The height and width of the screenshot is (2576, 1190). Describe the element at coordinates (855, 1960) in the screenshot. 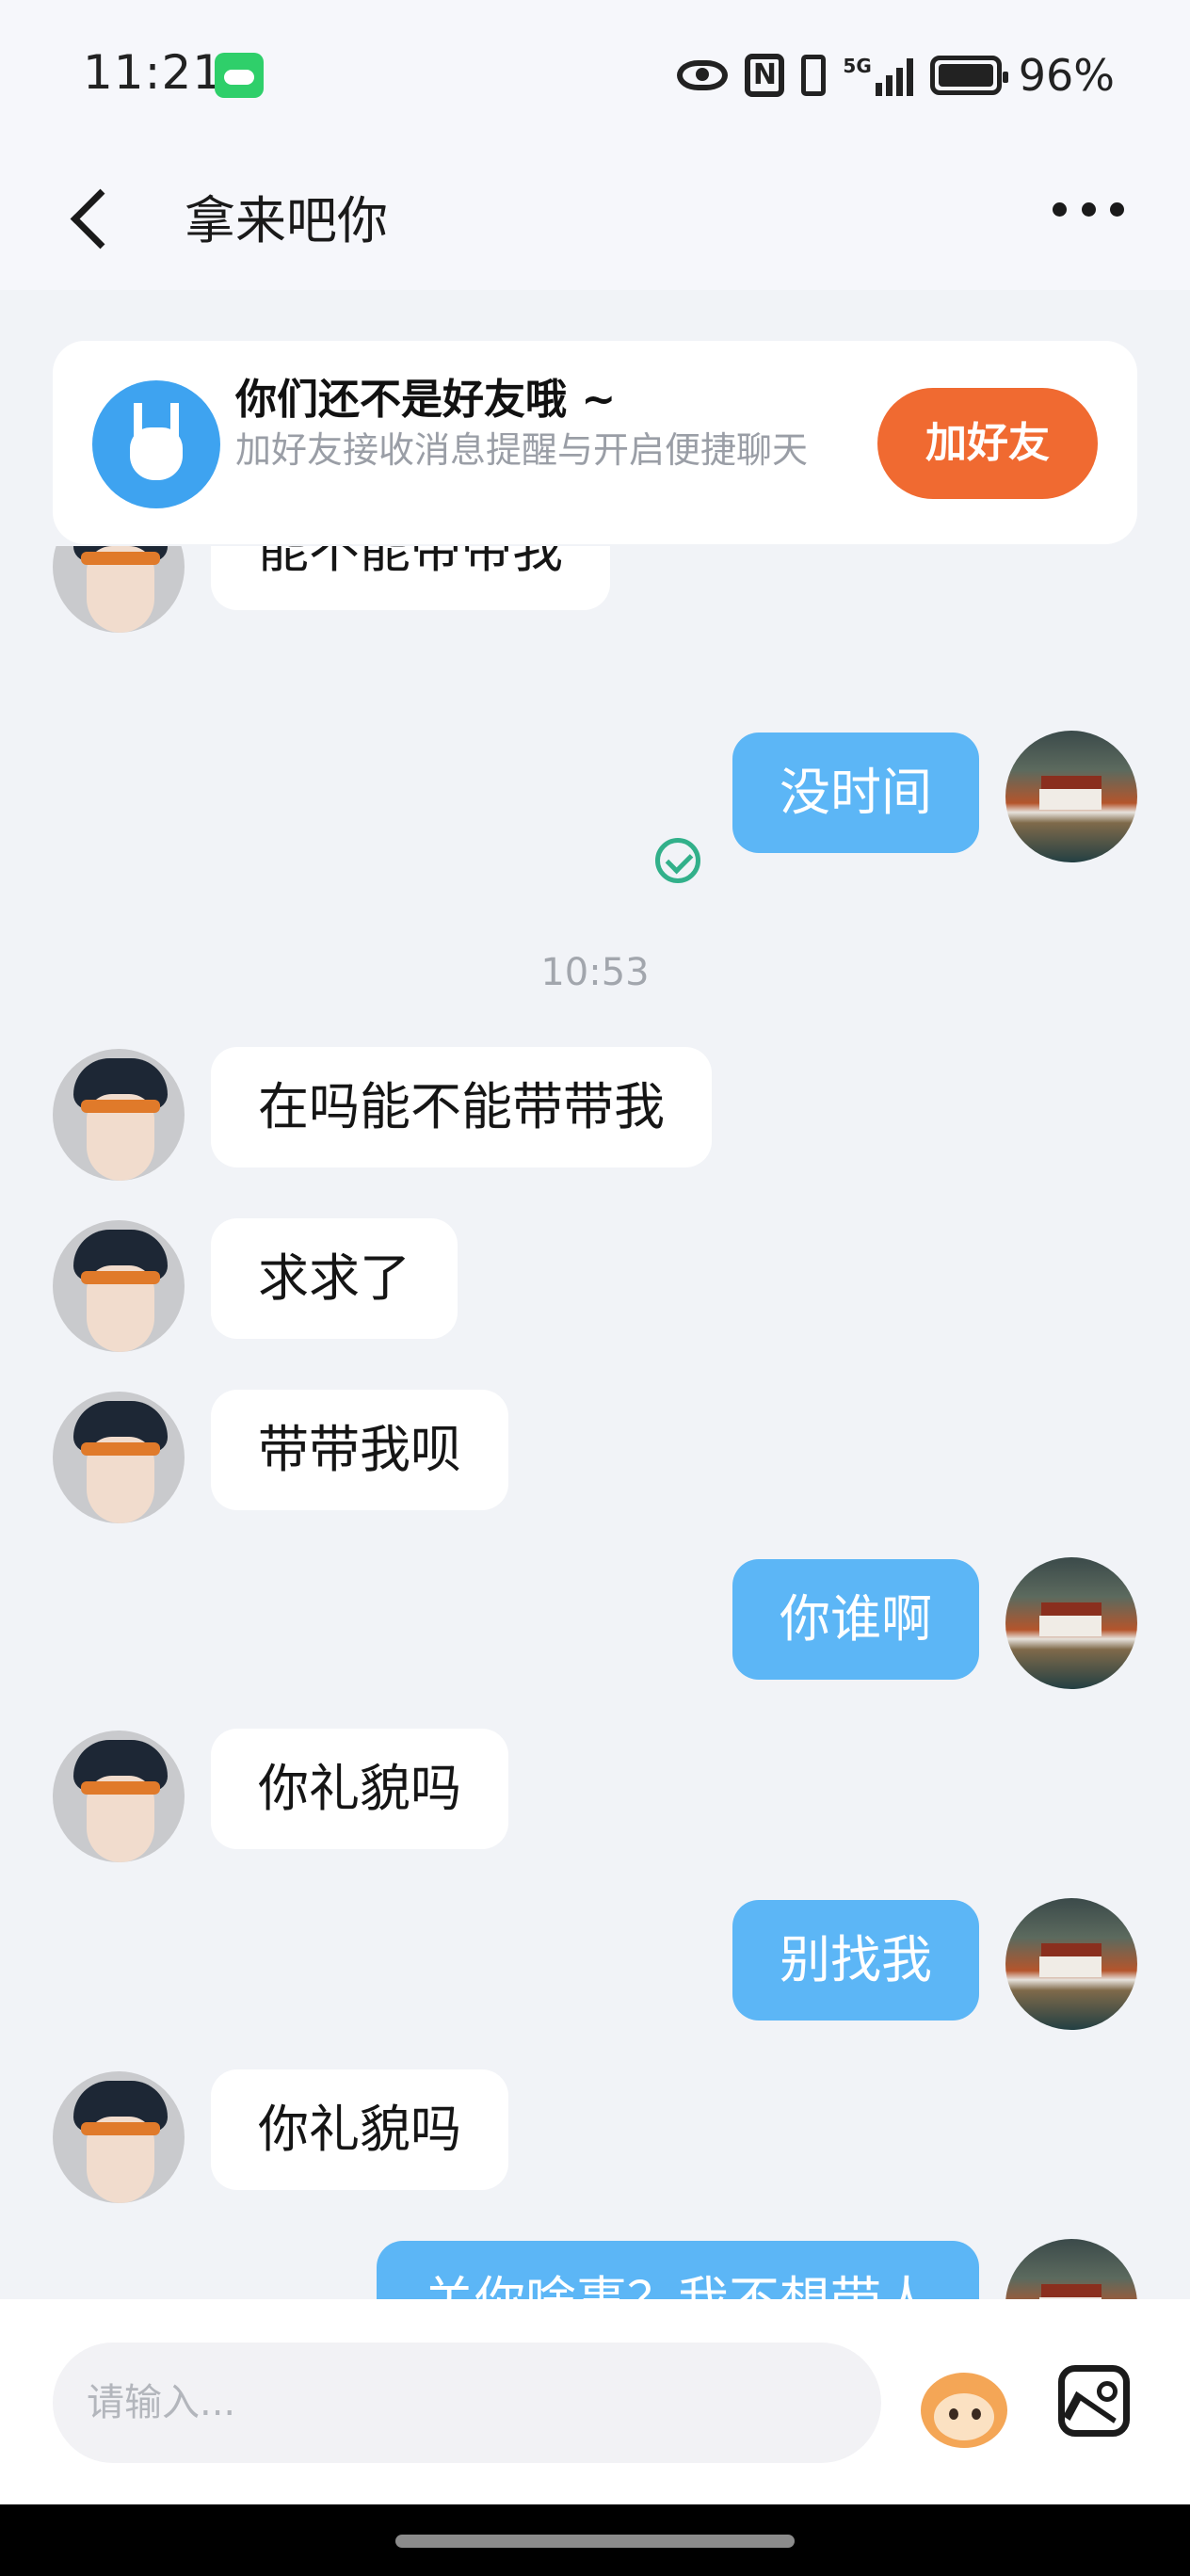

I see `message-bubble-sent: 别找我` at that location.